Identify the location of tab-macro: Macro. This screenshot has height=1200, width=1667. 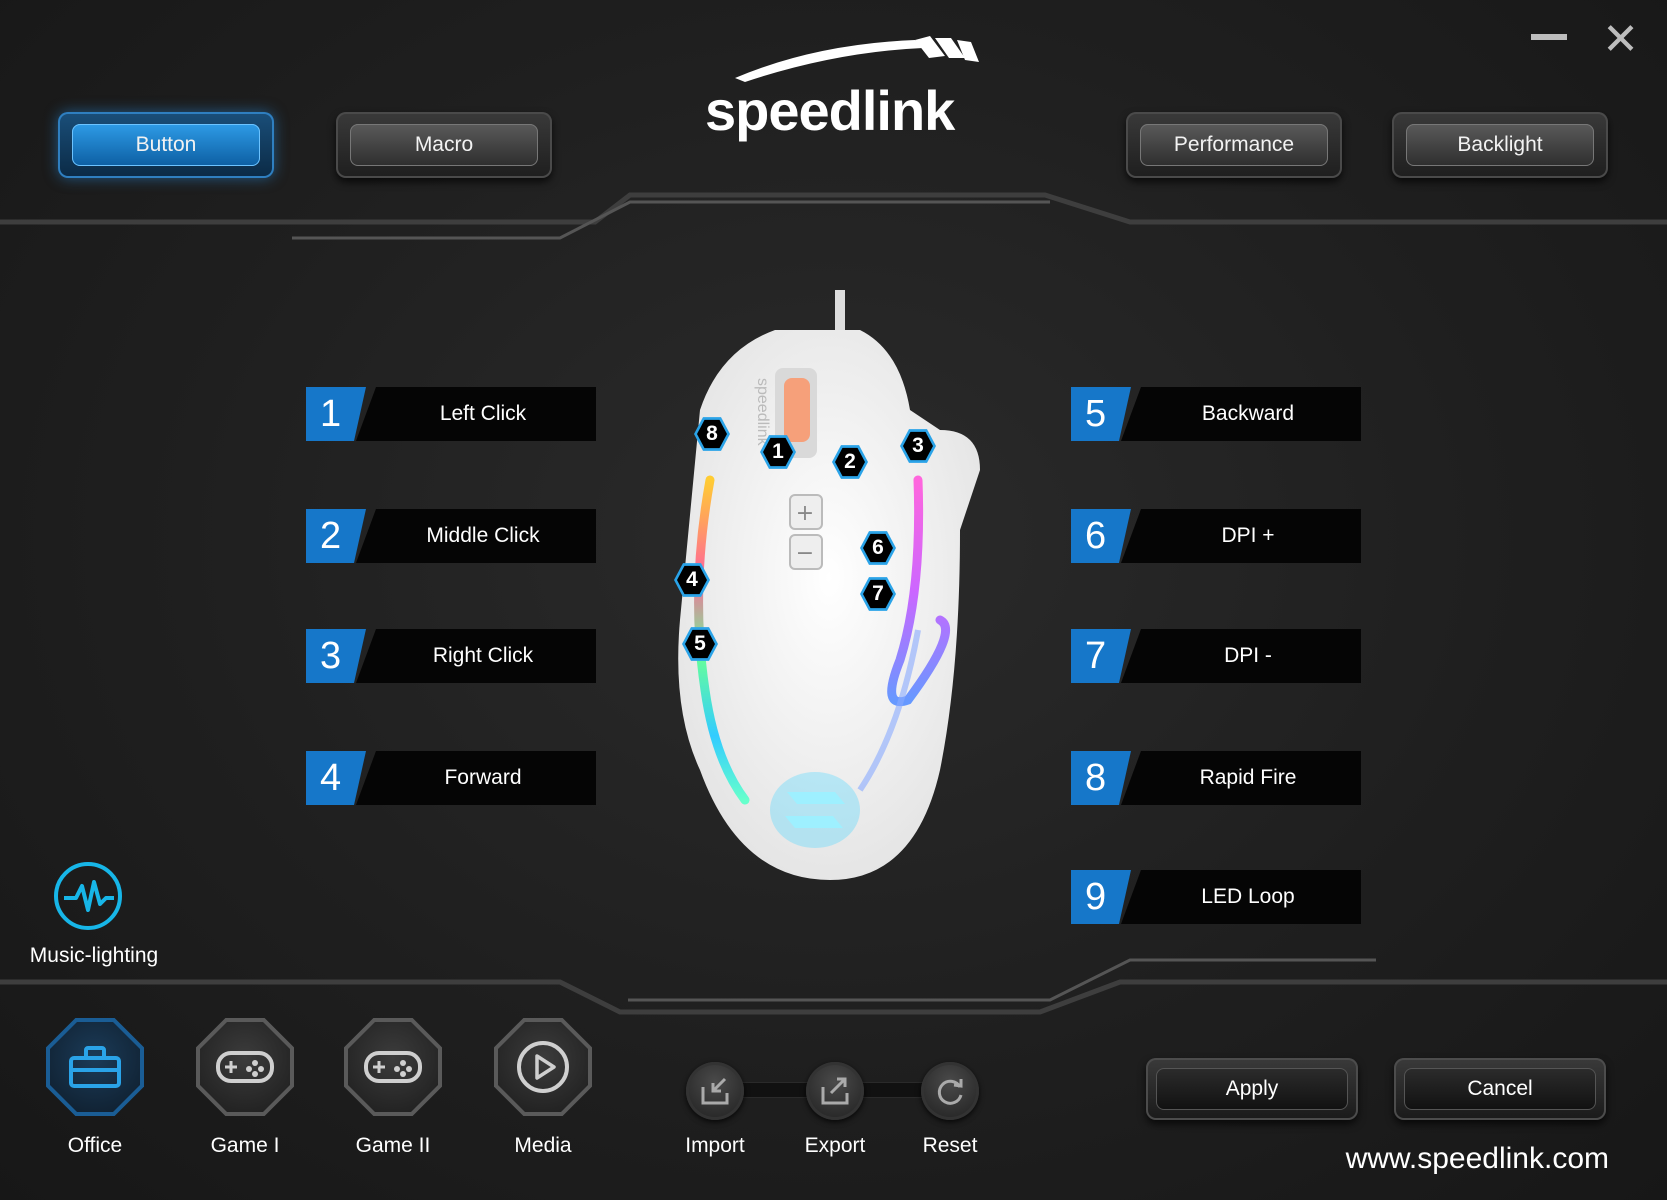
(444, 145).